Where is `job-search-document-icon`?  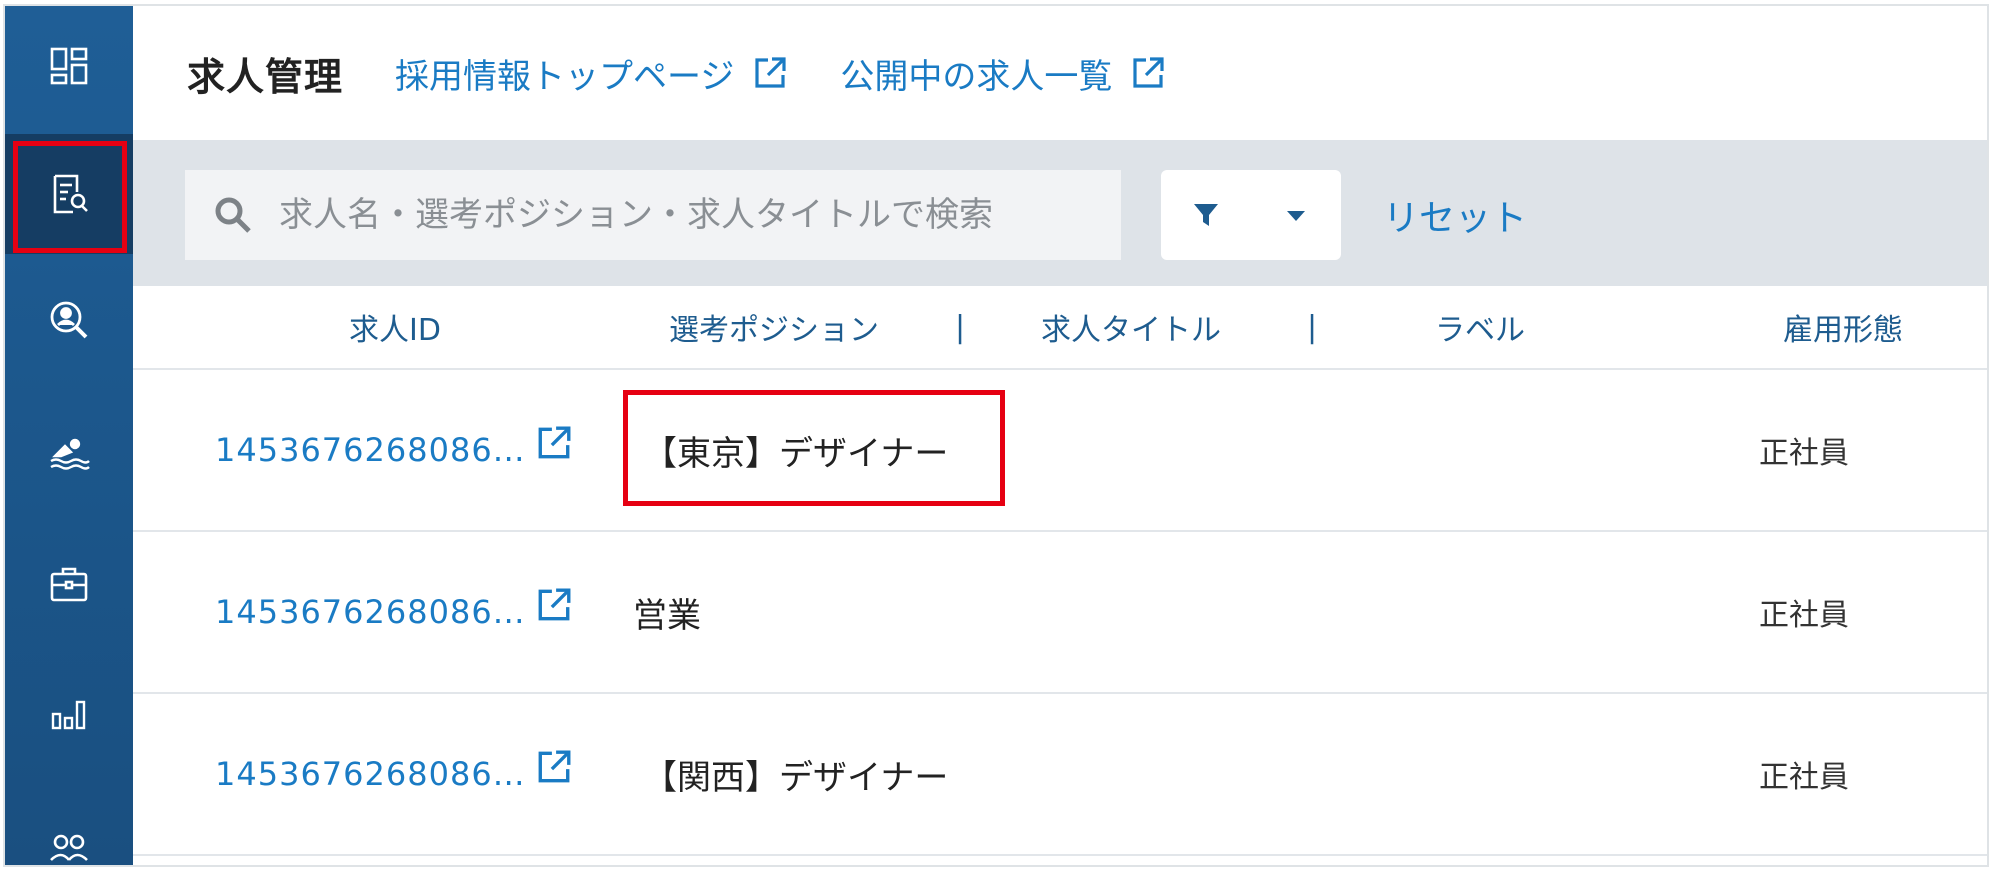 job-search-document-icon is located at coordinates (70, 194).